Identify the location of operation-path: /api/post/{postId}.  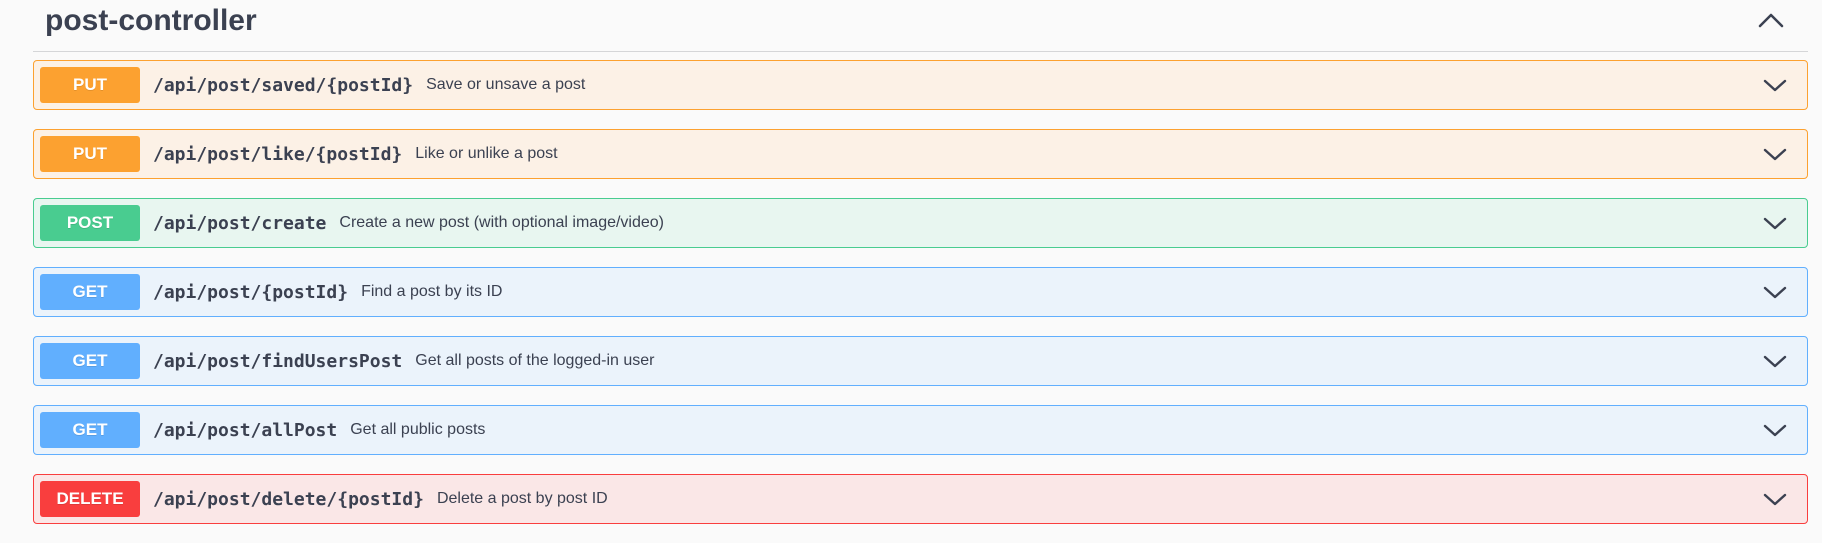
(251, 292).